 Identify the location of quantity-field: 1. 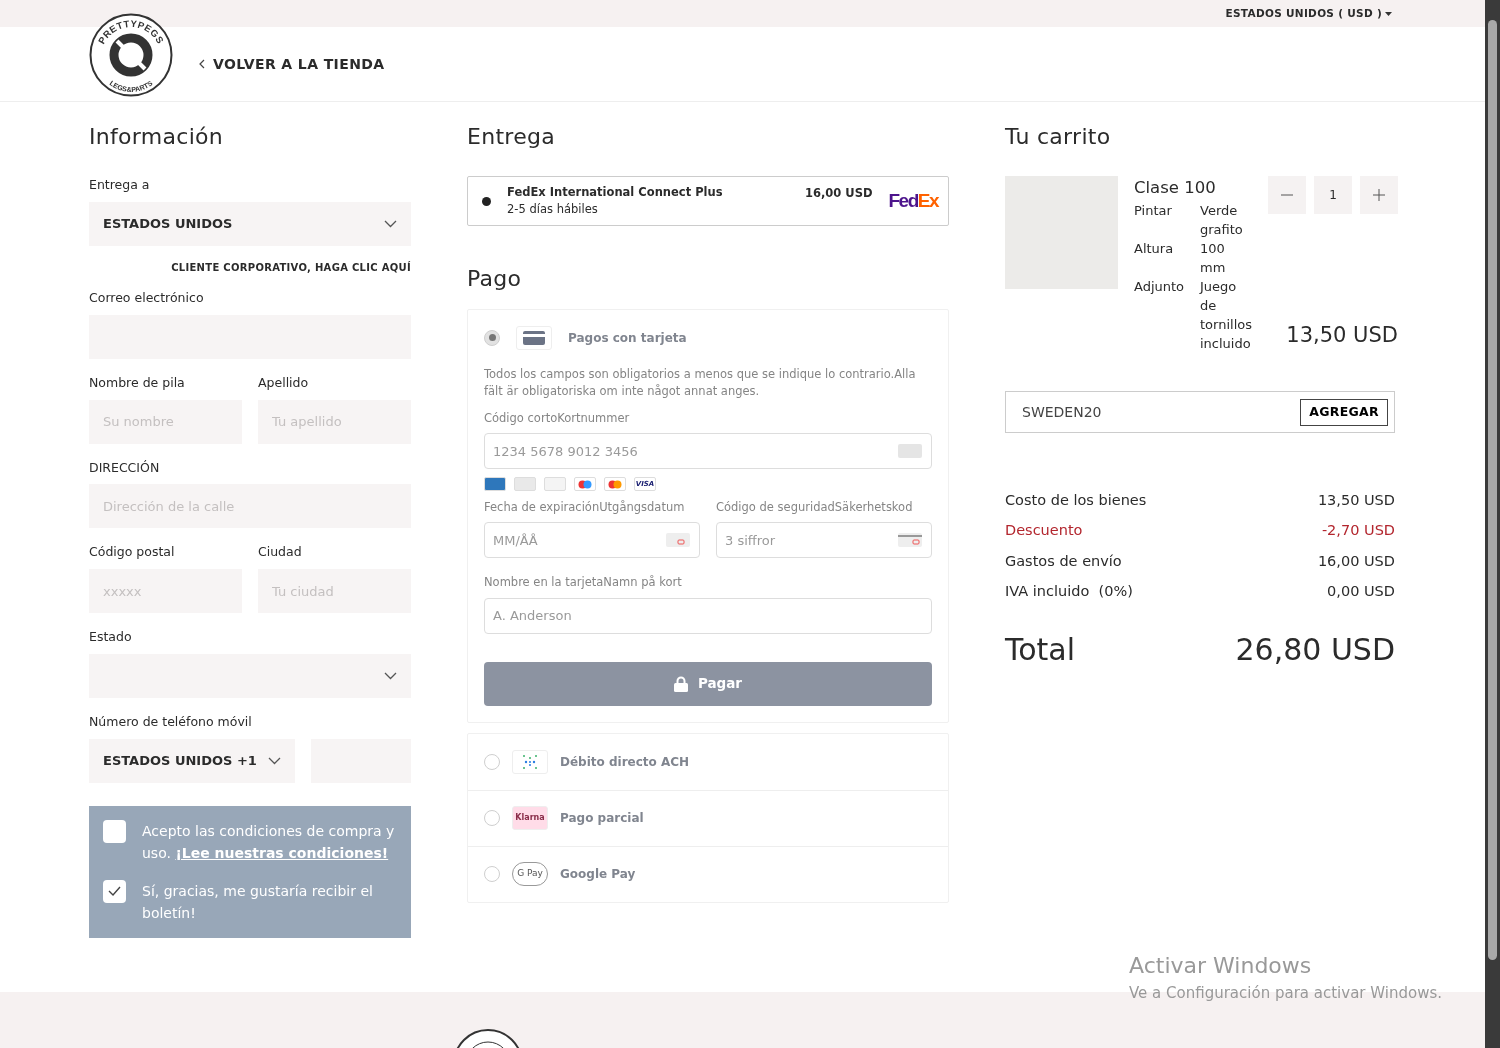
(1332, 195).